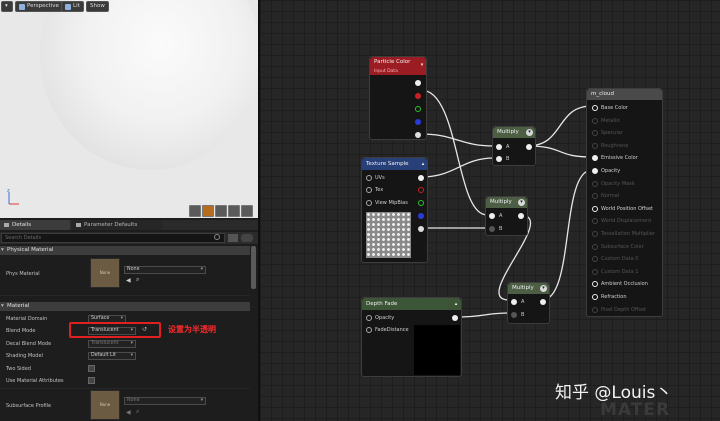 This screenshot has height=421, width=720. What do you see at coordinates (392, 330) in the screenshot?
I see `fade-distance-label: FadeDistance` at bounding box center [392, 330].